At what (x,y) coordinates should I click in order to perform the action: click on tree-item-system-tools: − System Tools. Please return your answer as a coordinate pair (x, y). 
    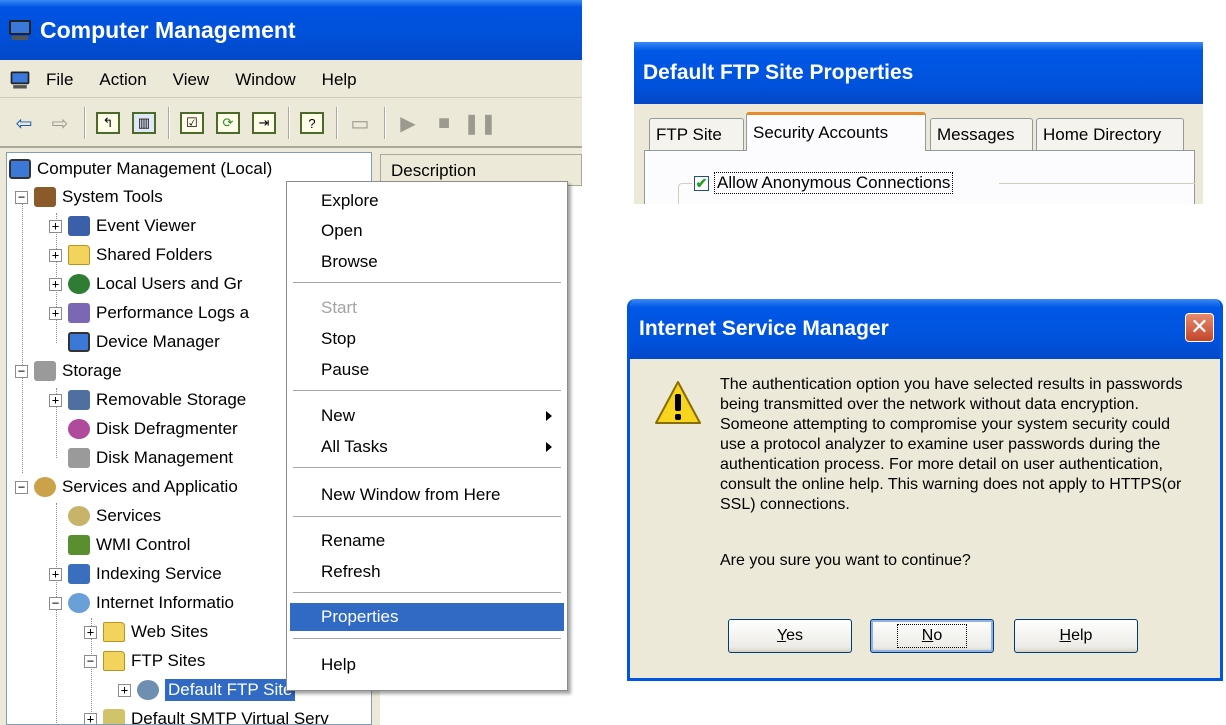
    Looking at the image, I should click on (89, 197).